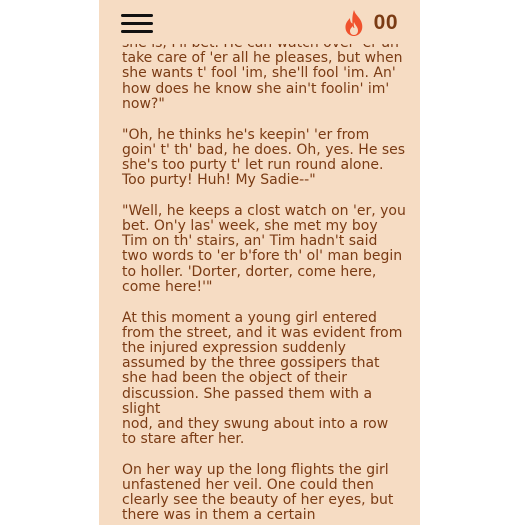  I want to click on streak-counter: 00, so click(370, 23).